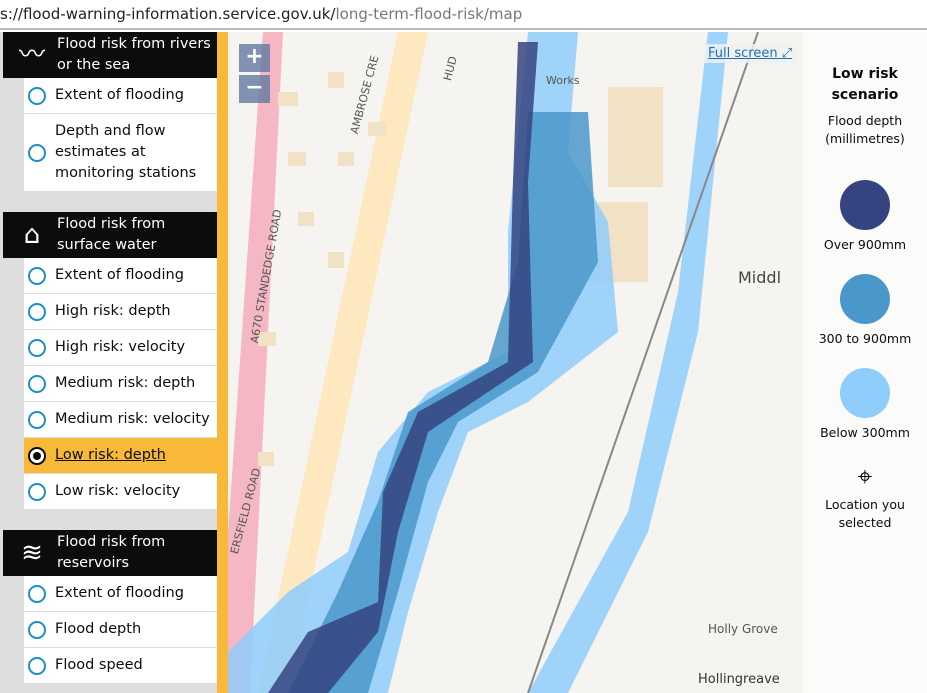 This screenshot has width=927, height=693. I want to click on surface-water-house-icon: ⌂, so click(32, 234).